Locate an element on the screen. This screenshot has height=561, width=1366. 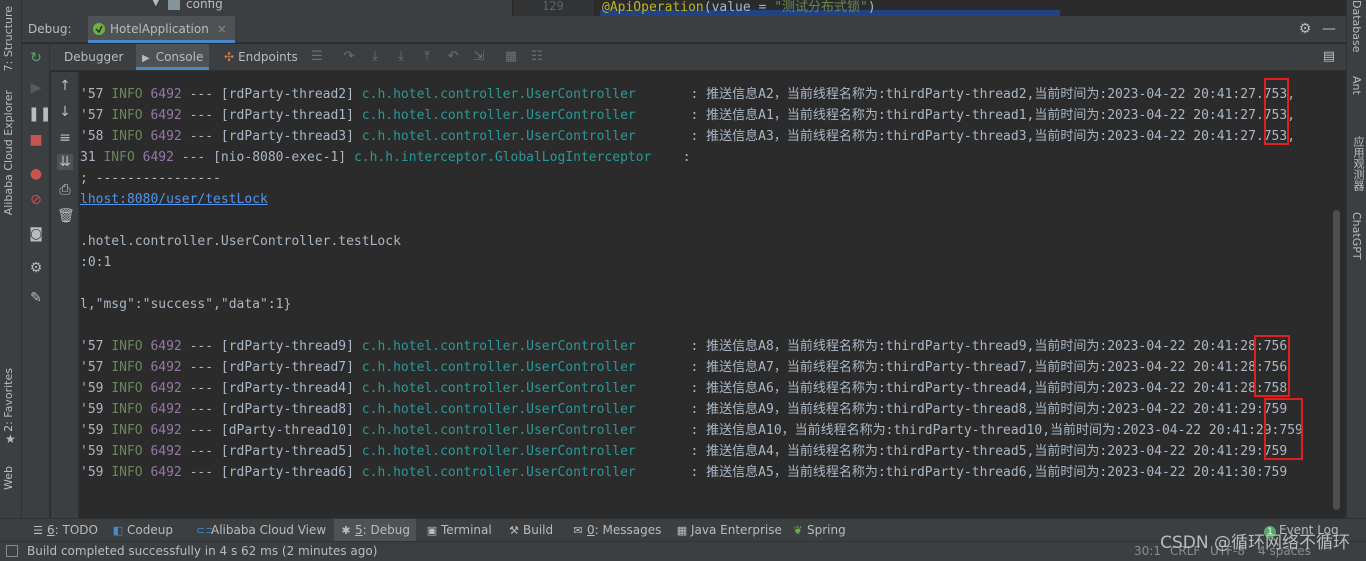
tab-debugger: Debugger is located at coordinates (93, 57).